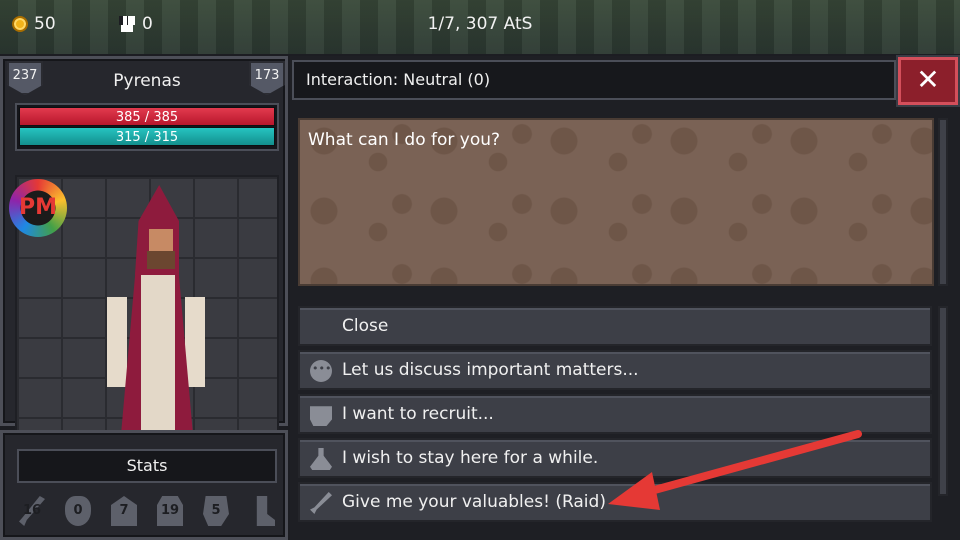  Describe the element at coordinates (32, 511) in the screenshot. I see `attack-sword-icon: 16` at that location.